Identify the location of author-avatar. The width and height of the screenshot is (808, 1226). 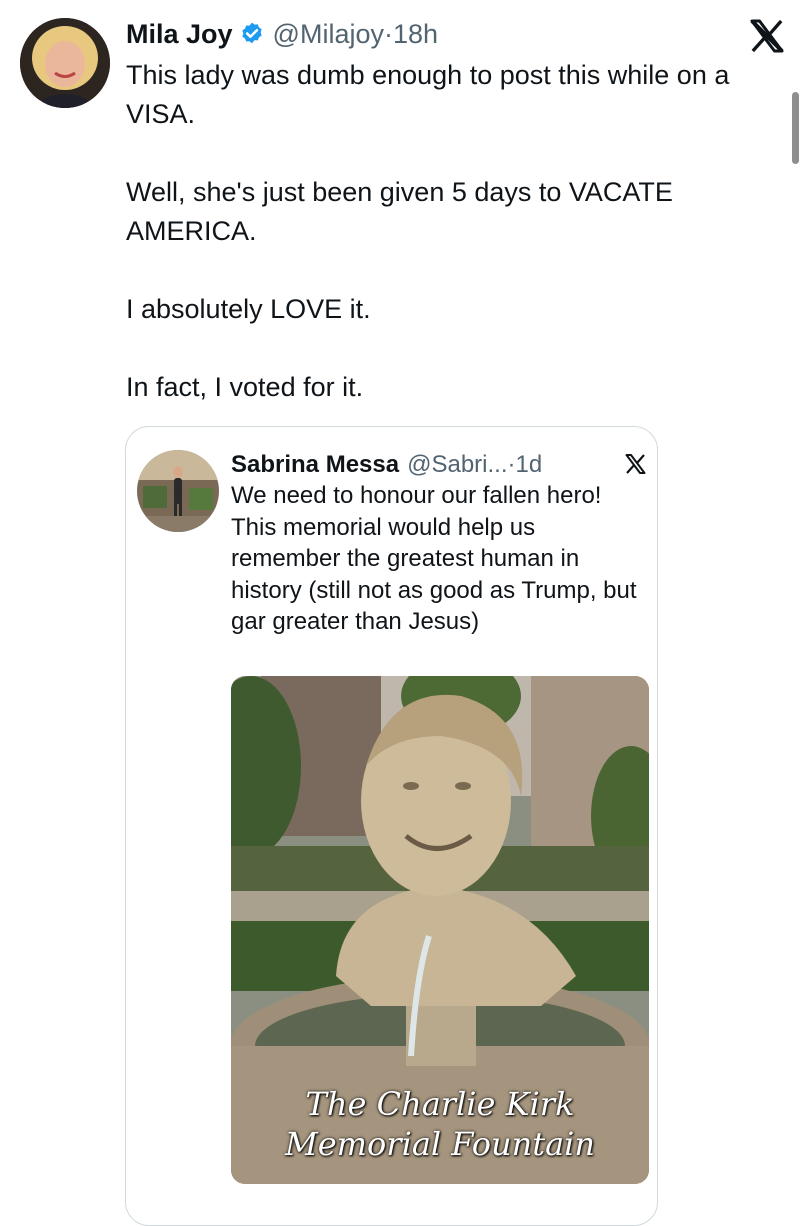
(65, 63).